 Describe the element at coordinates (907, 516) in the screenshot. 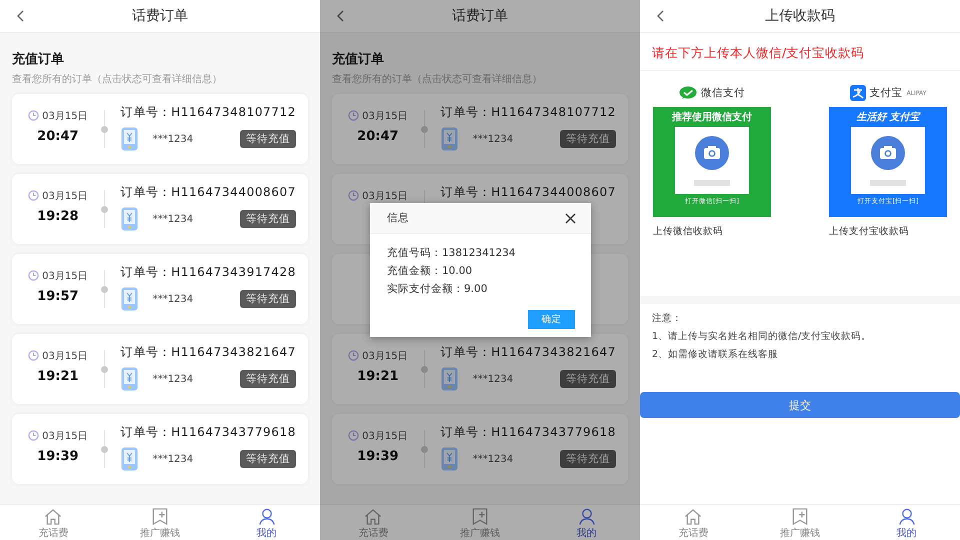

I see `person-icon` at that location.